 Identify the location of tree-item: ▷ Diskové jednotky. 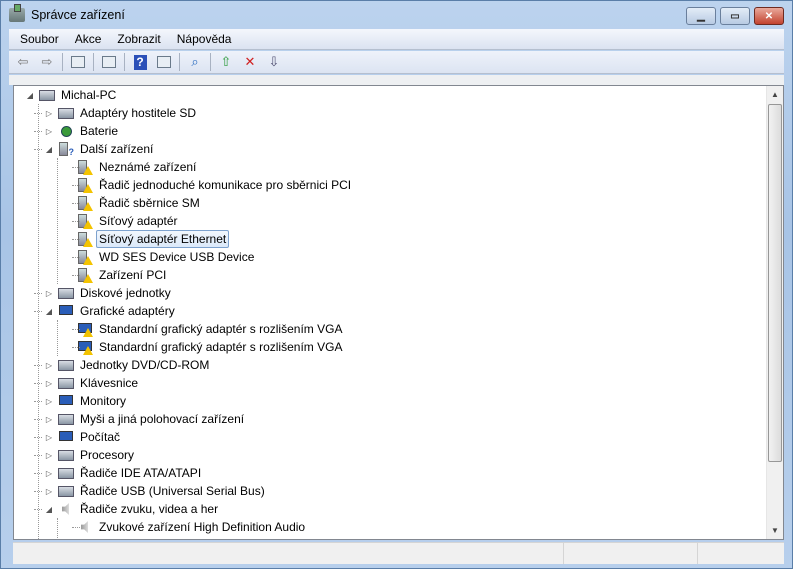
(110, 293).